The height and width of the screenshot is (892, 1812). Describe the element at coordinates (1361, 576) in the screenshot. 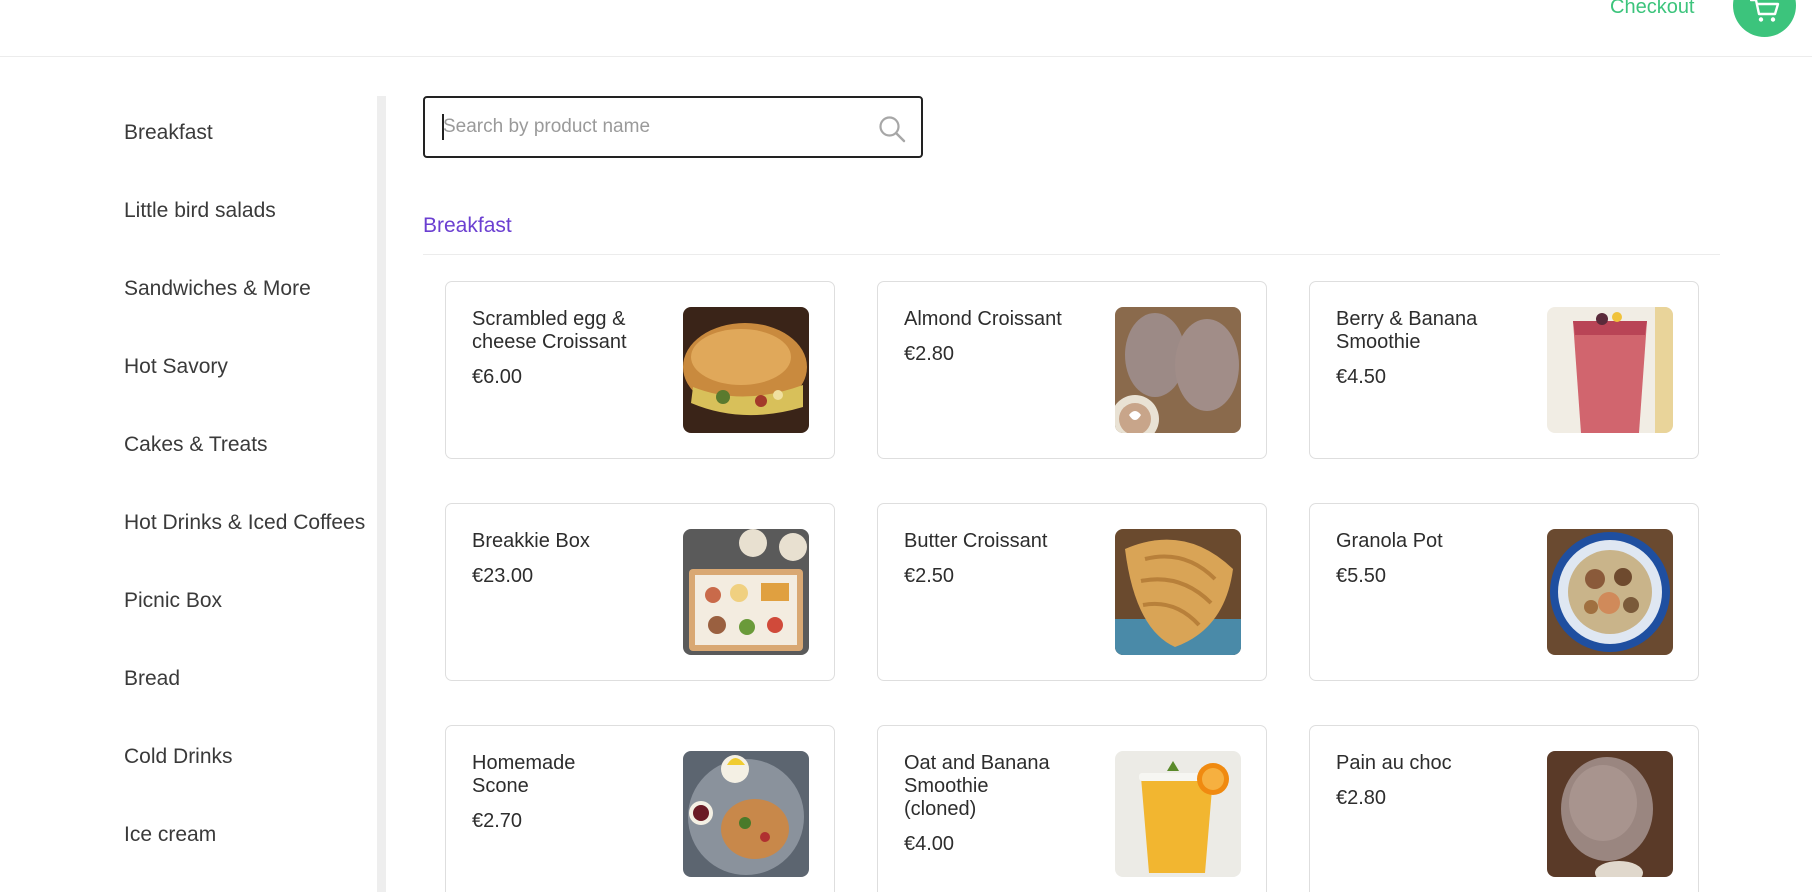

I see `product-price: €5.50` at that location.